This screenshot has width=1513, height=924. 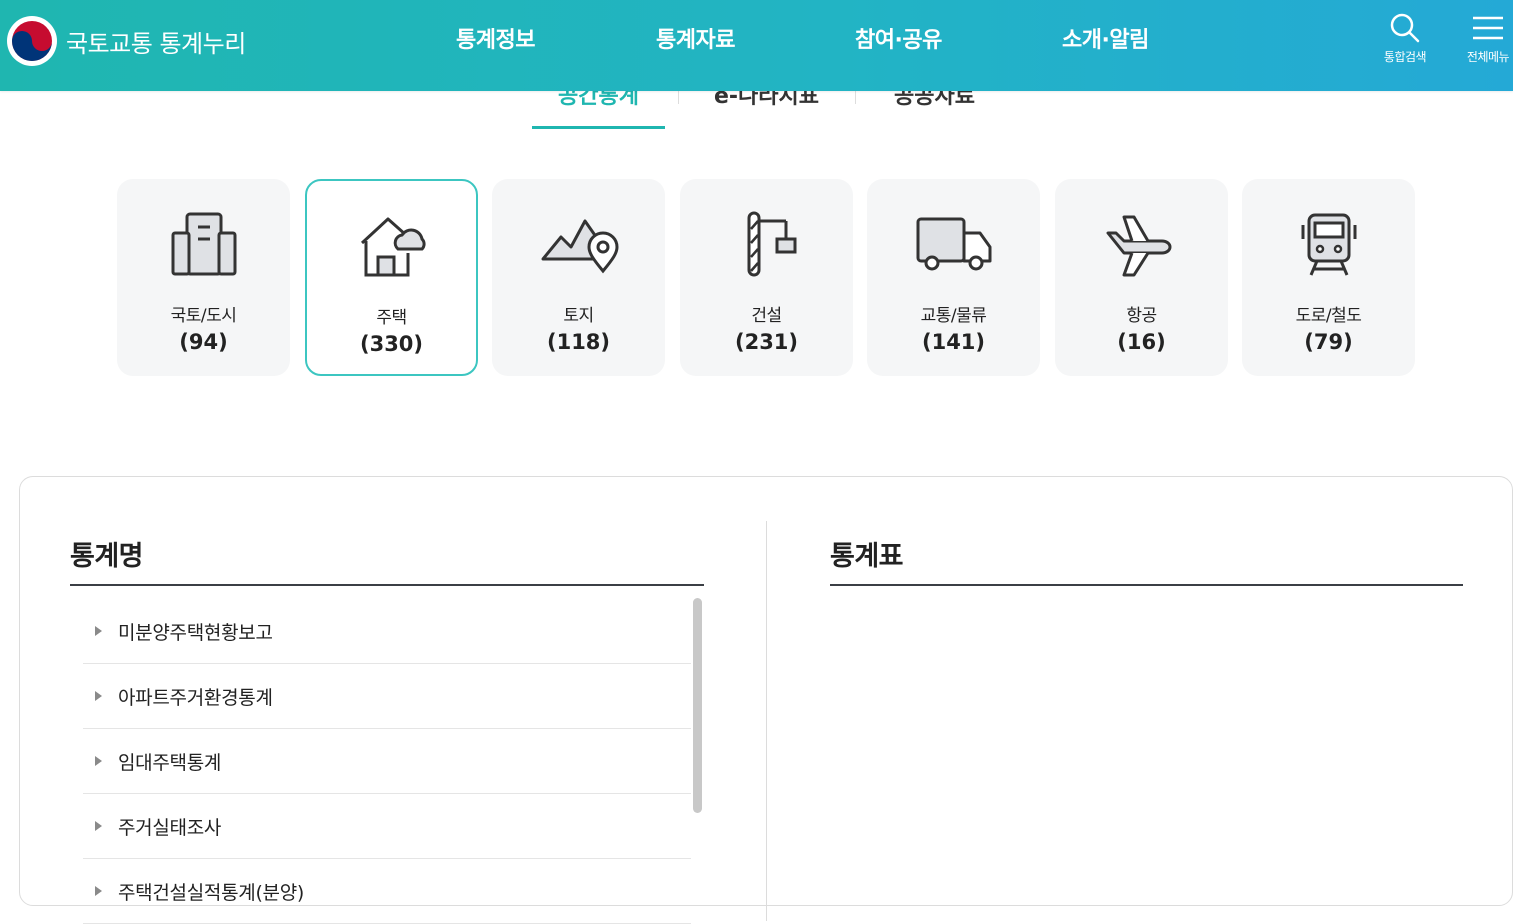 I want to click on category-card-land: 토지 (118), so click(x=578, y=277).